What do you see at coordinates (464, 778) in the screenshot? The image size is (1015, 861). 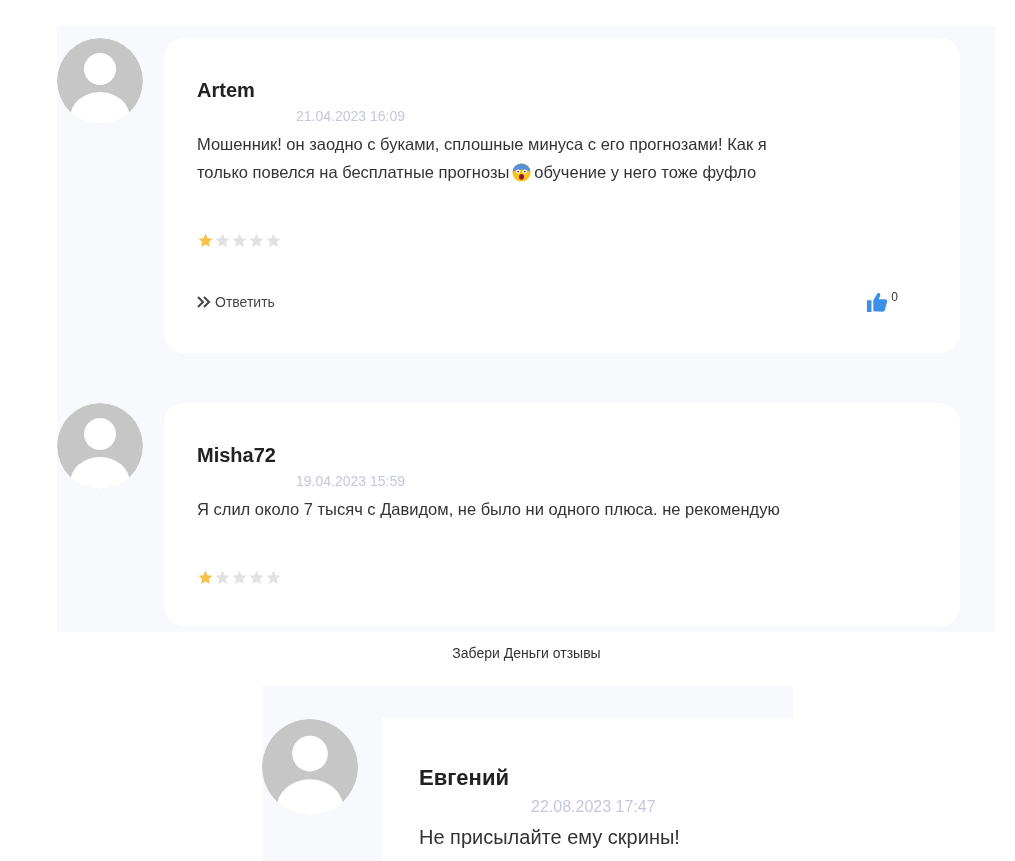 I see `author-name: Евгений` at bounding box center [464, 778].